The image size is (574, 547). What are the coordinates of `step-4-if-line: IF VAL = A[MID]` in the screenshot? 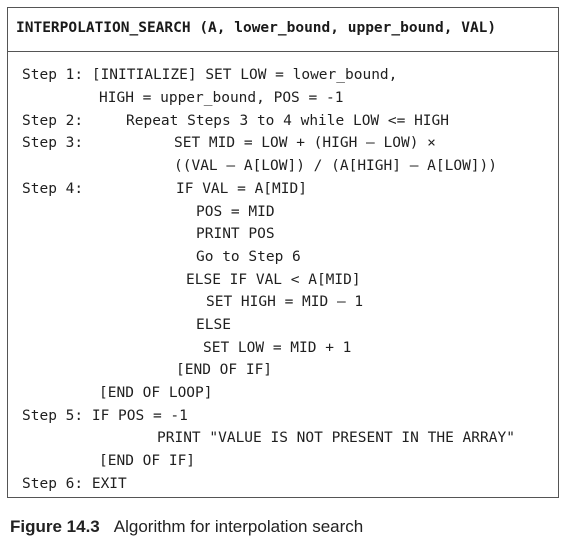 It's located at (241, 189).